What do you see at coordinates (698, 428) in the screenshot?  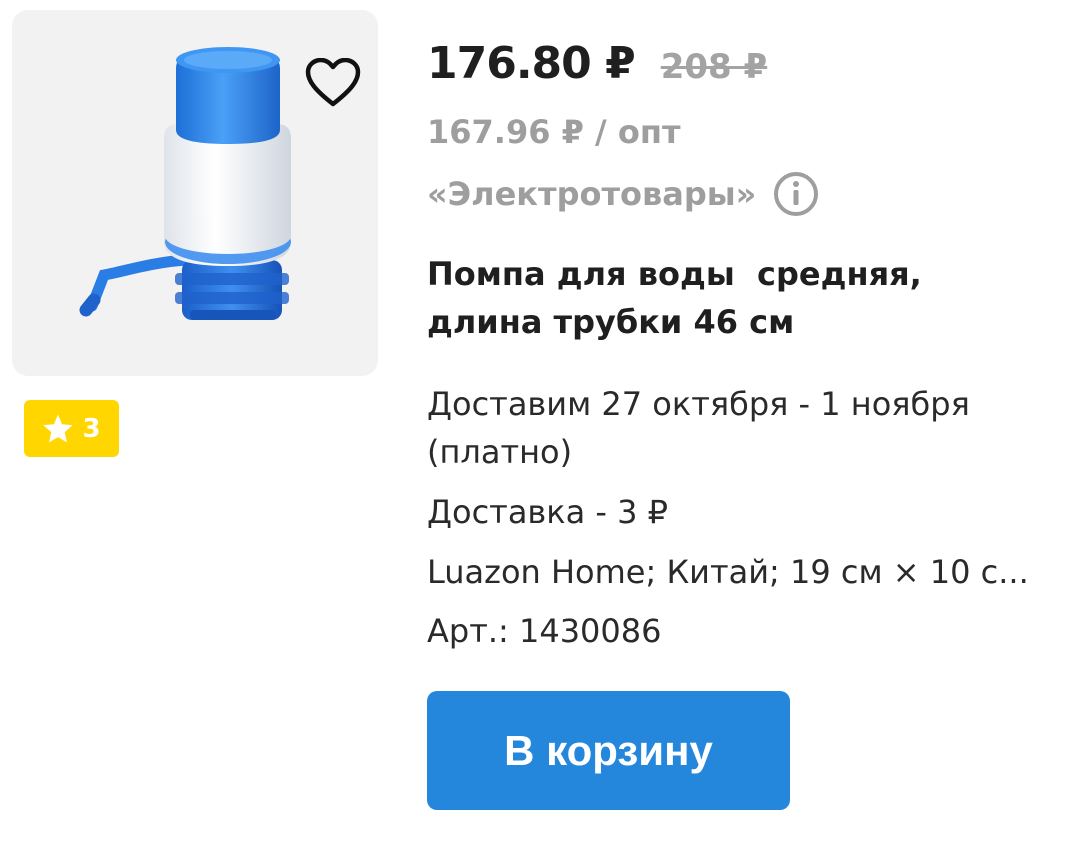 I see `delivery-dates: Доставим 27 октября - 1 ноября (платно)` at bounding box center [698, 428].